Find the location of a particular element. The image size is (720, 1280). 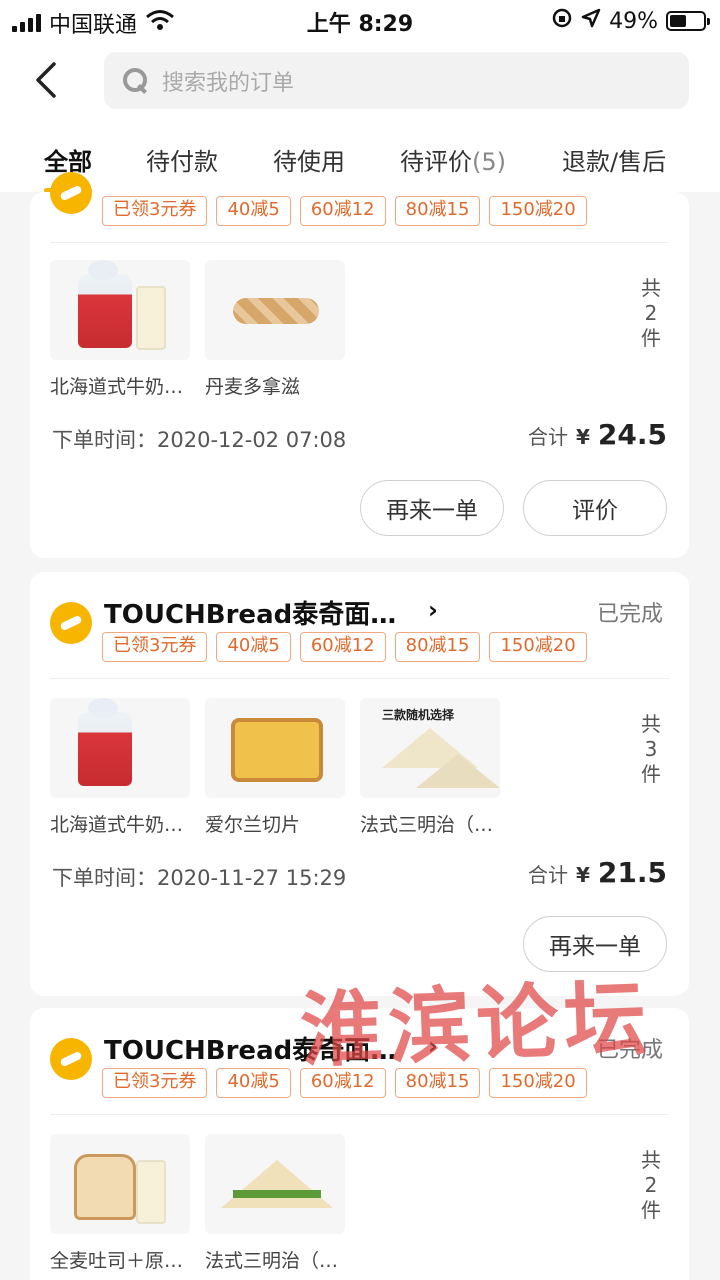

order-total: 合计 ¥ 21.5 is located at coordinates (597, 872).